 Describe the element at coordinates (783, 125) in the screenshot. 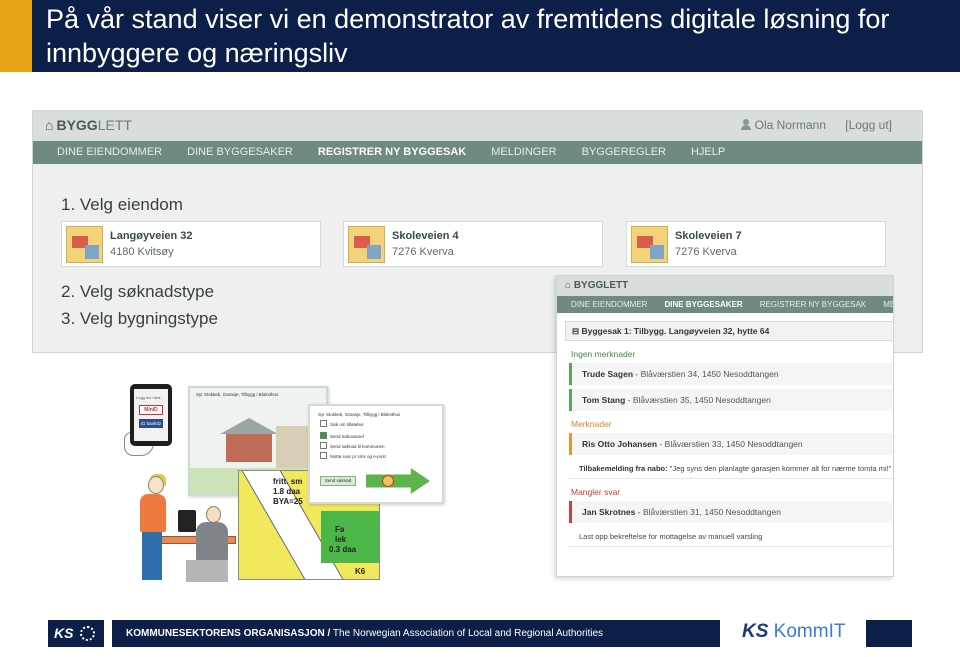

I see `user-menu: Ola Normann` at that location.